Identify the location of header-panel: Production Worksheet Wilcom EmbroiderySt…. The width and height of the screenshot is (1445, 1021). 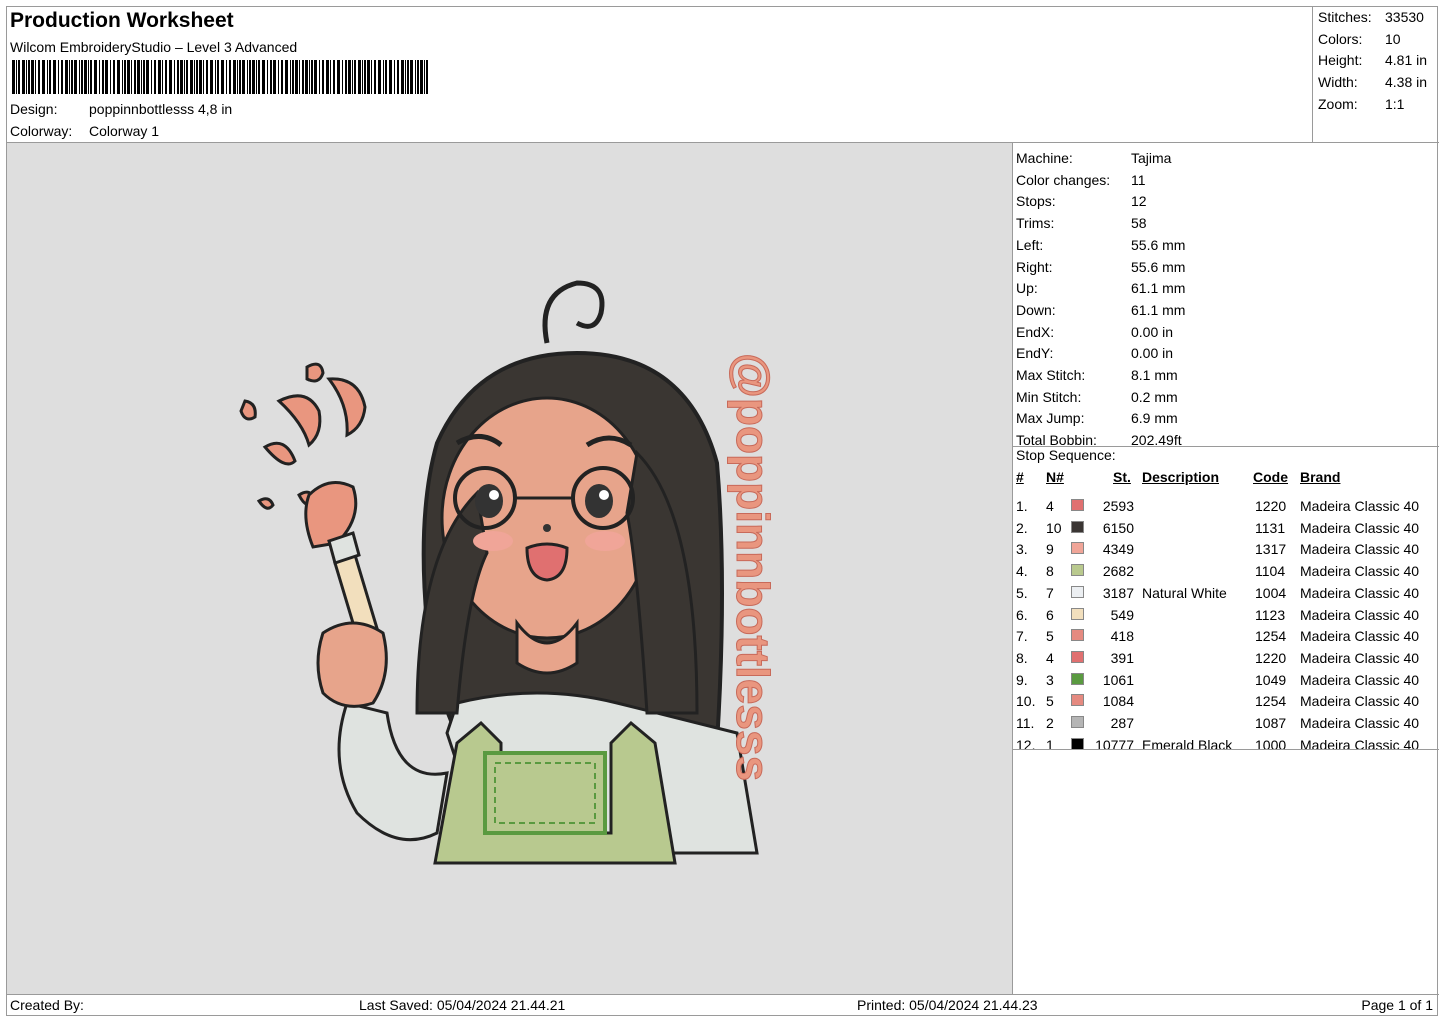
(660, 75).